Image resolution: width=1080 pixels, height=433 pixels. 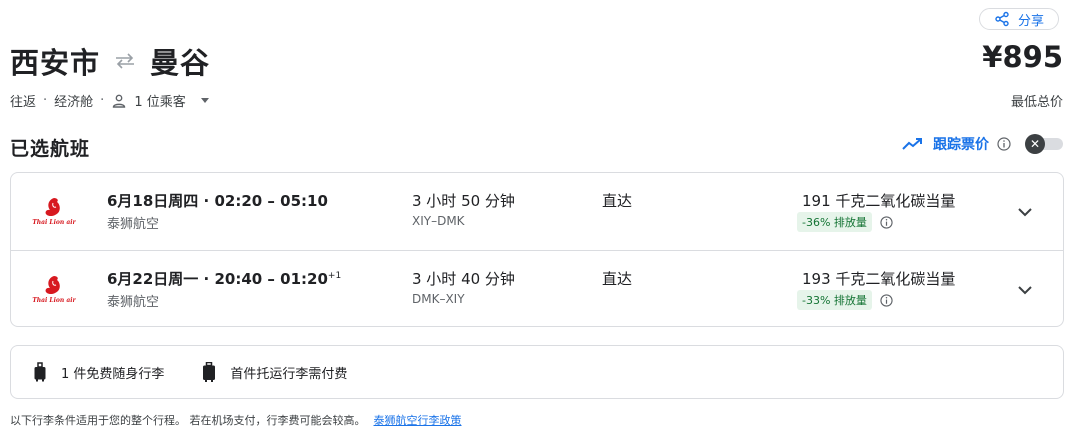 I want to click on close-icon: ✕, so click(x=1035, y=144).